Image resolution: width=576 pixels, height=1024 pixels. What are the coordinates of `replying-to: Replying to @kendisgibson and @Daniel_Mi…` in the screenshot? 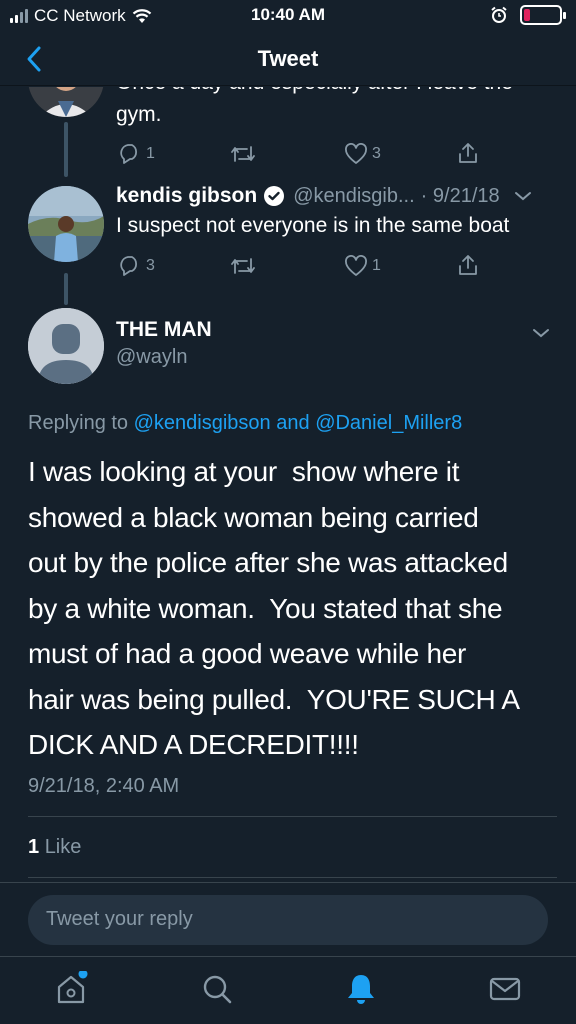 It's located at (245, 423).